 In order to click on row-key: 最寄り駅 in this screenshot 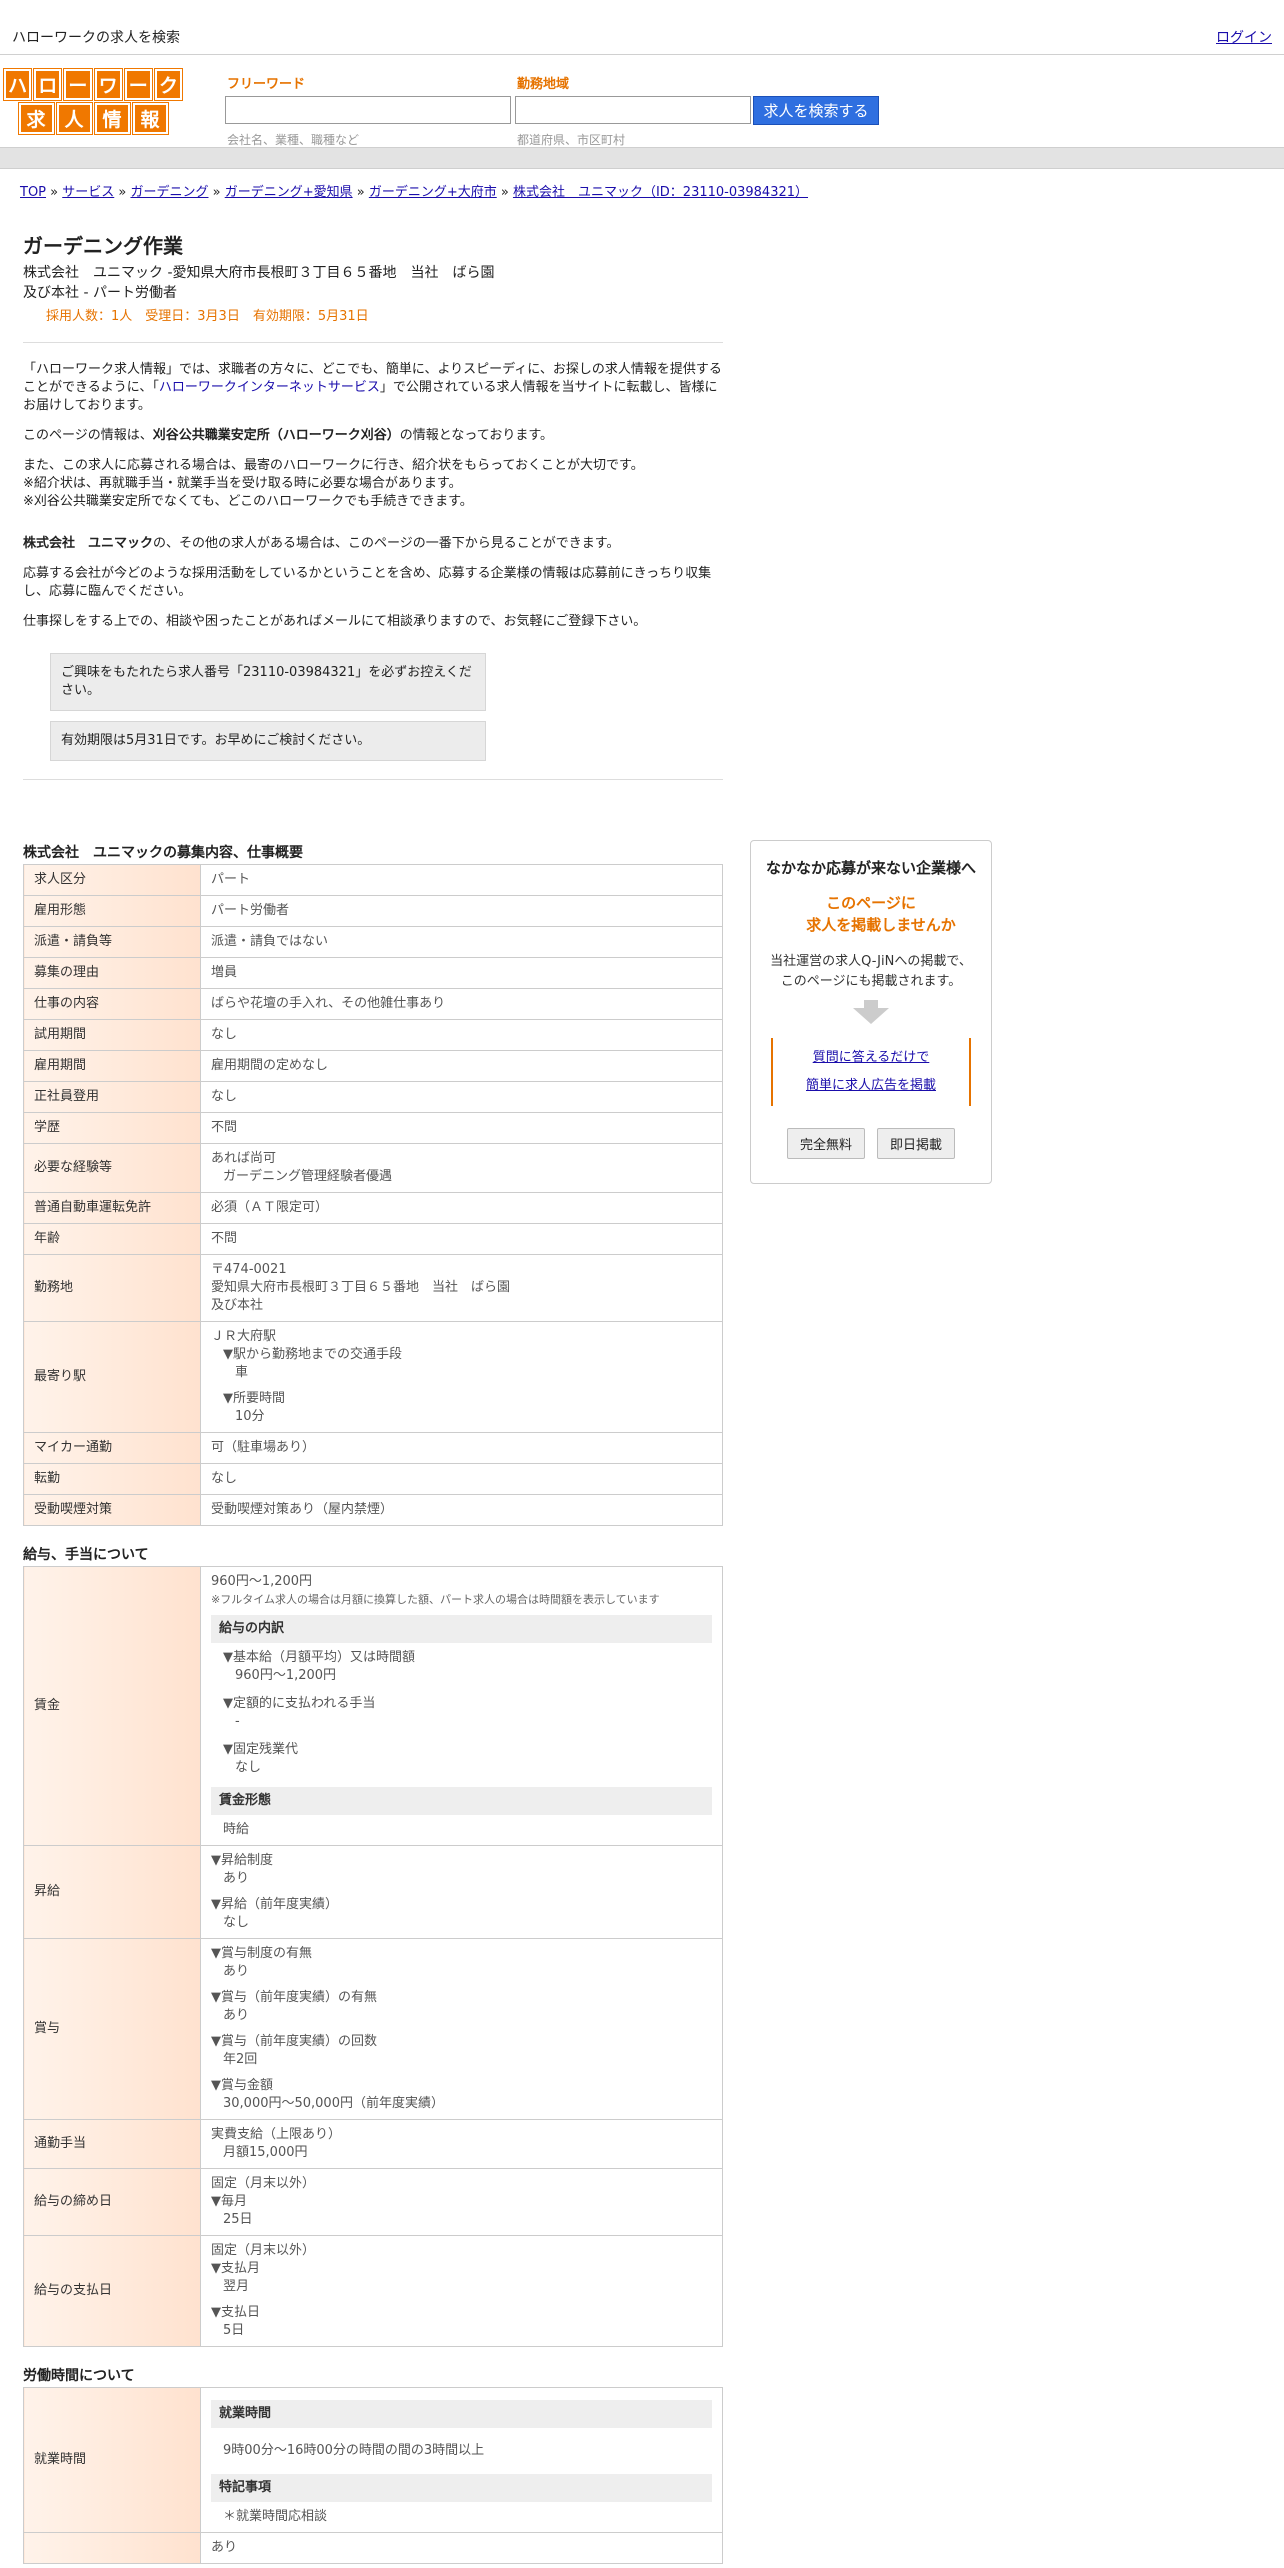, I will do `click(112, 1377)`.